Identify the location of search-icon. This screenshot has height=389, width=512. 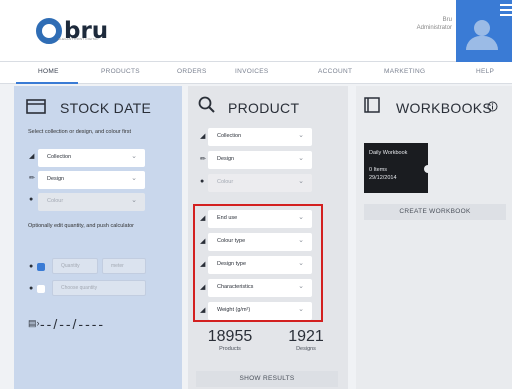
(206, 104).